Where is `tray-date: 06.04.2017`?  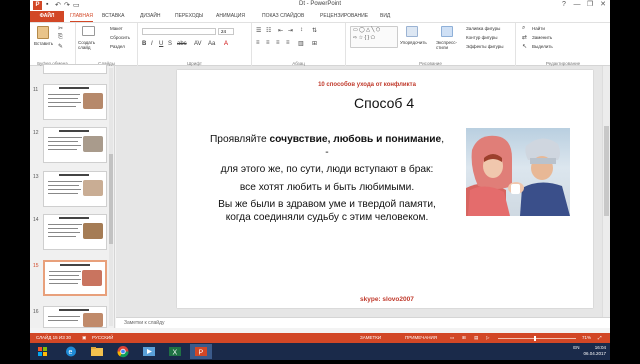 tray-date: 06.04.2017 is located at coordinates (594, 353).